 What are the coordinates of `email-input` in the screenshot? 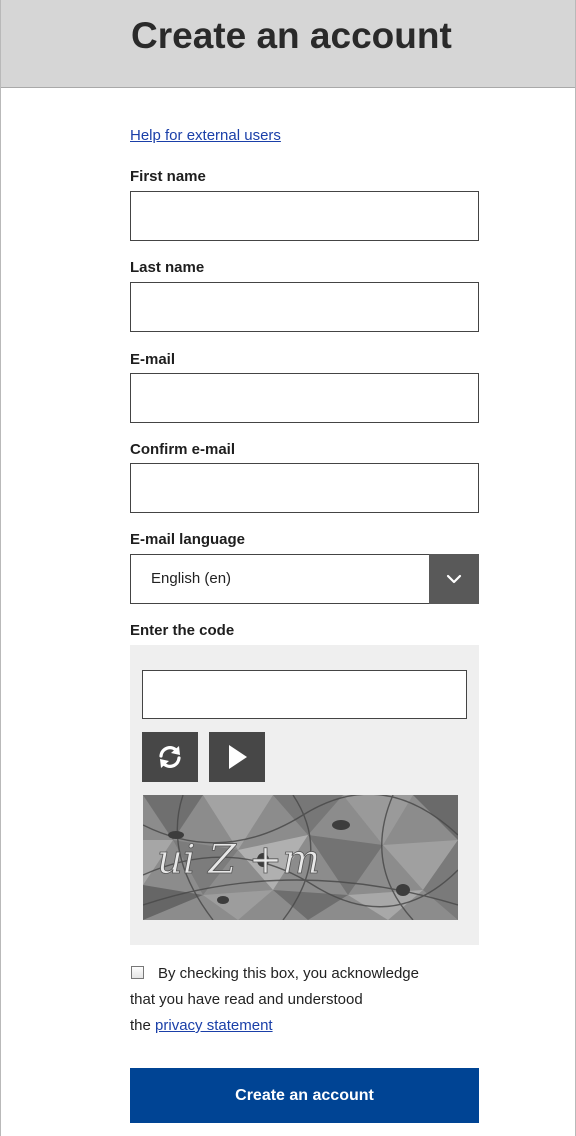 It's located at (304, 398).